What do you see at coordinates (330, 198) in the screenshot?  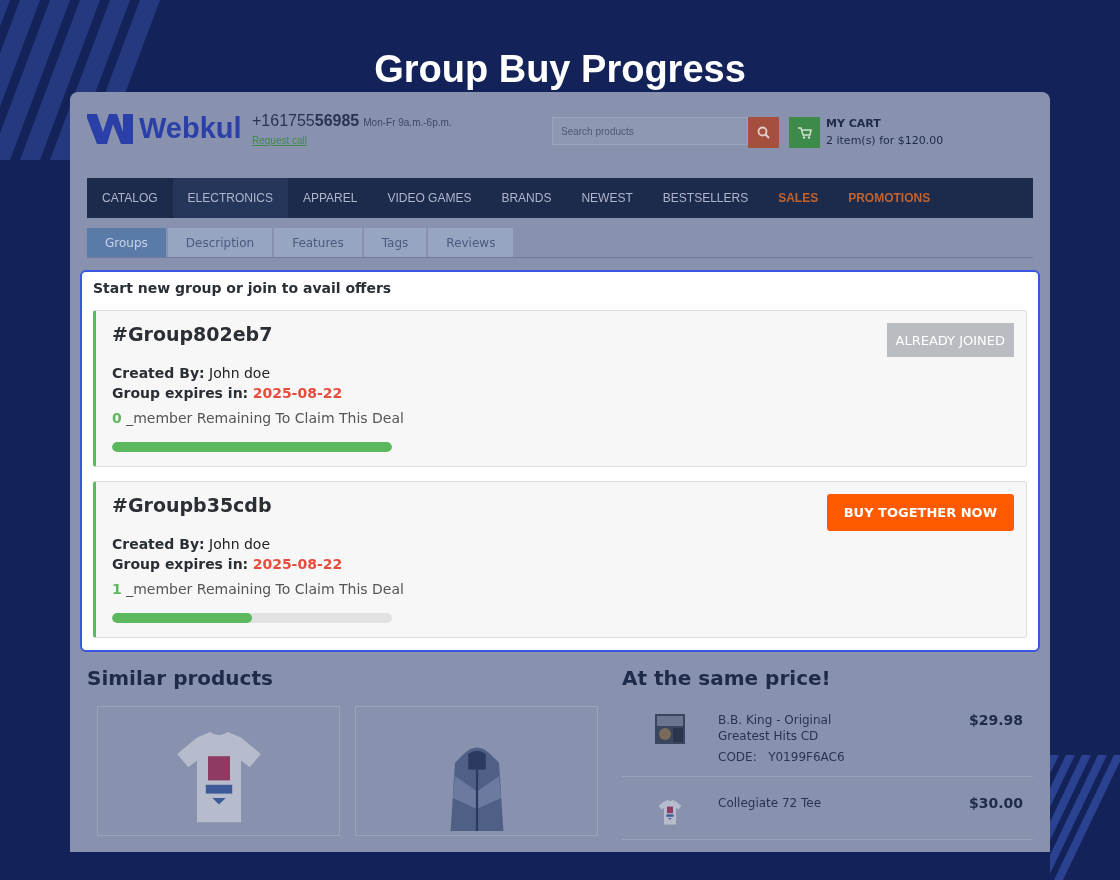 I see `nav-item: APPAREL` at bounding box center [330, 198].